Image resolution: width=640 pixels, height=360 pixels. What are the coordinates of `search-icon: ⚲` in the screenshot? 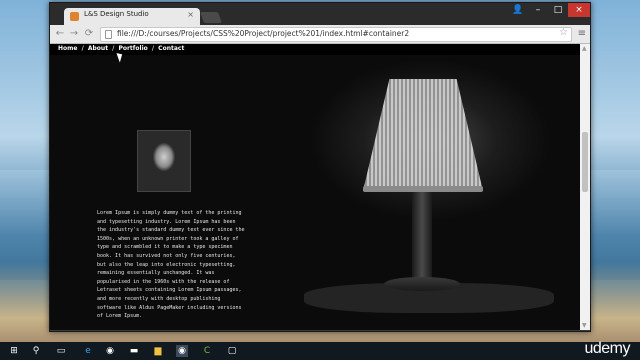 It's located at (36, 351).